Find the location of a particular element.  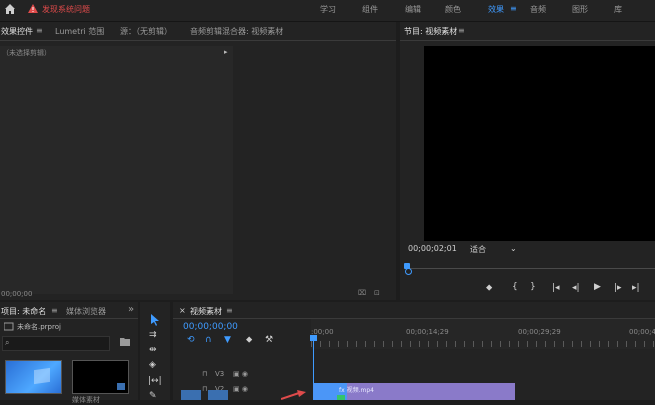

workspace-graphics: 图形 is located at coordinates (580, 9).